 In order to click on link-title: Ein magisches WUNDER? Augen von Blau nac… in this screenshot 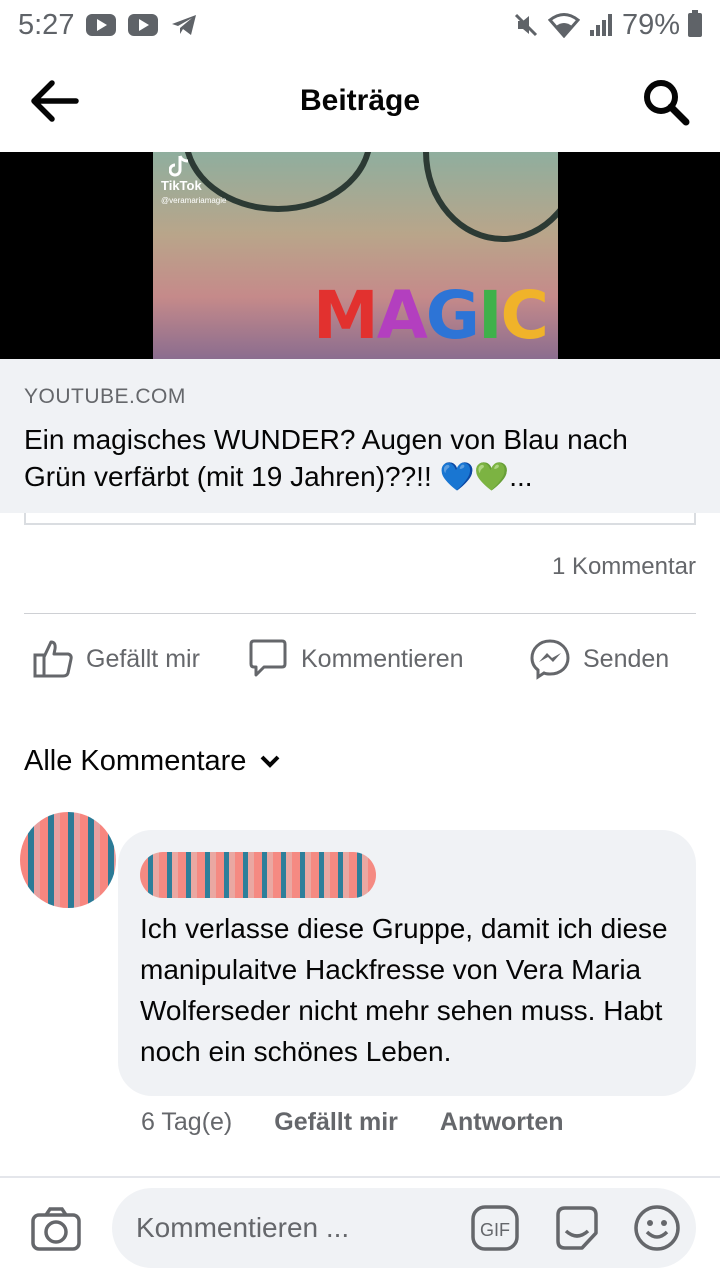, I will do `click(326, 458)`.